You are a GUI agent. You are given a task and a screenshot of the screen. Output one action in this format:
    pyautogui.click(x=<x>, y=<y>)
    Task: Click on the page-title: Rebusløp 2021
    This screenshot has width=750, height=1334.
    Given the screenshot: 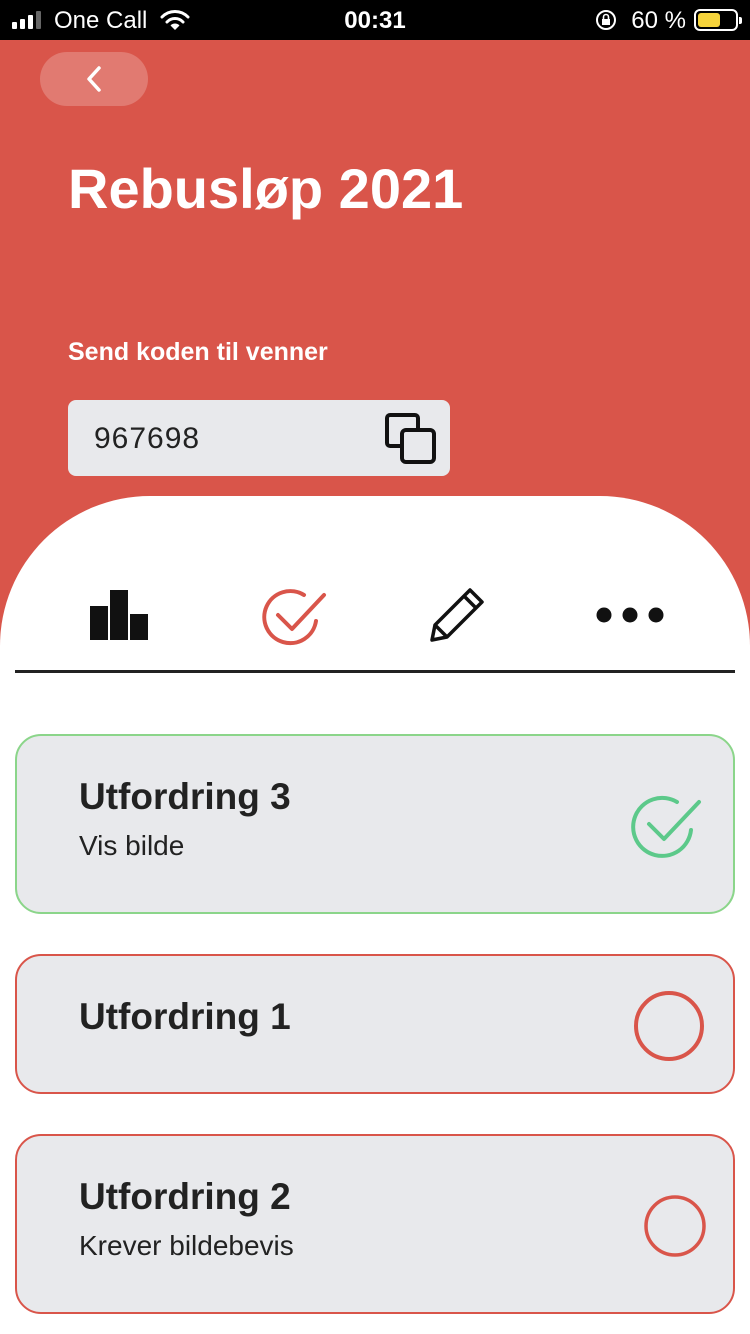 What is the action you would take?
    pyautogui.click(x=266, y=188)
    